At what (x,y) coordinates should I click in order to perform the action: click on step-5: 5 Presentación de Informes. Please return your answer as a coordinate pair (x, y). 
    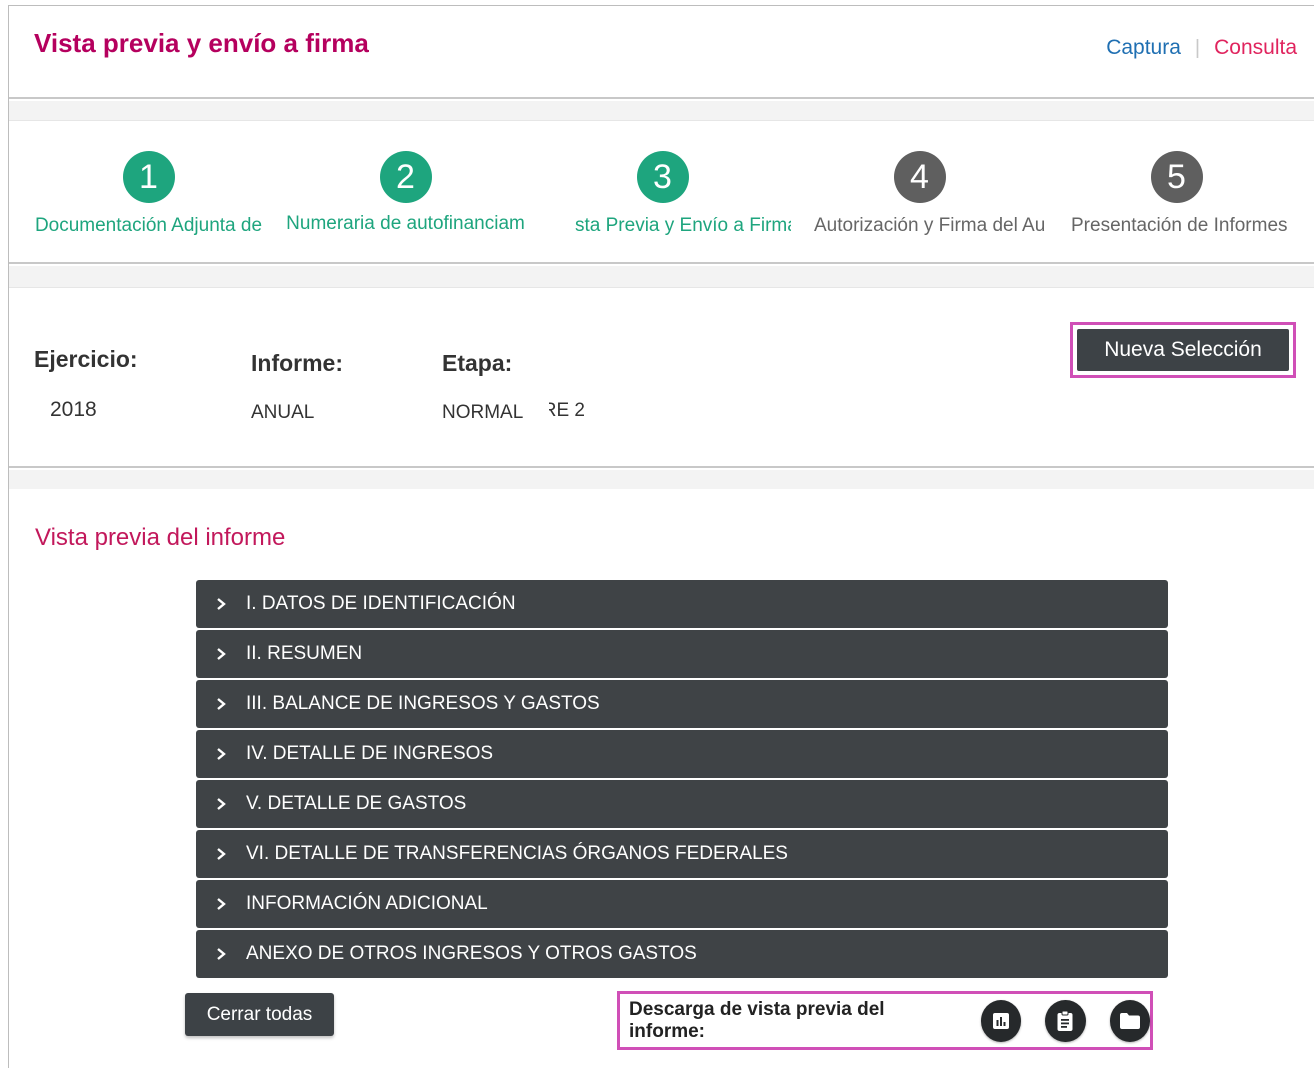
    Looking at the image, I should click on (1176, 201).